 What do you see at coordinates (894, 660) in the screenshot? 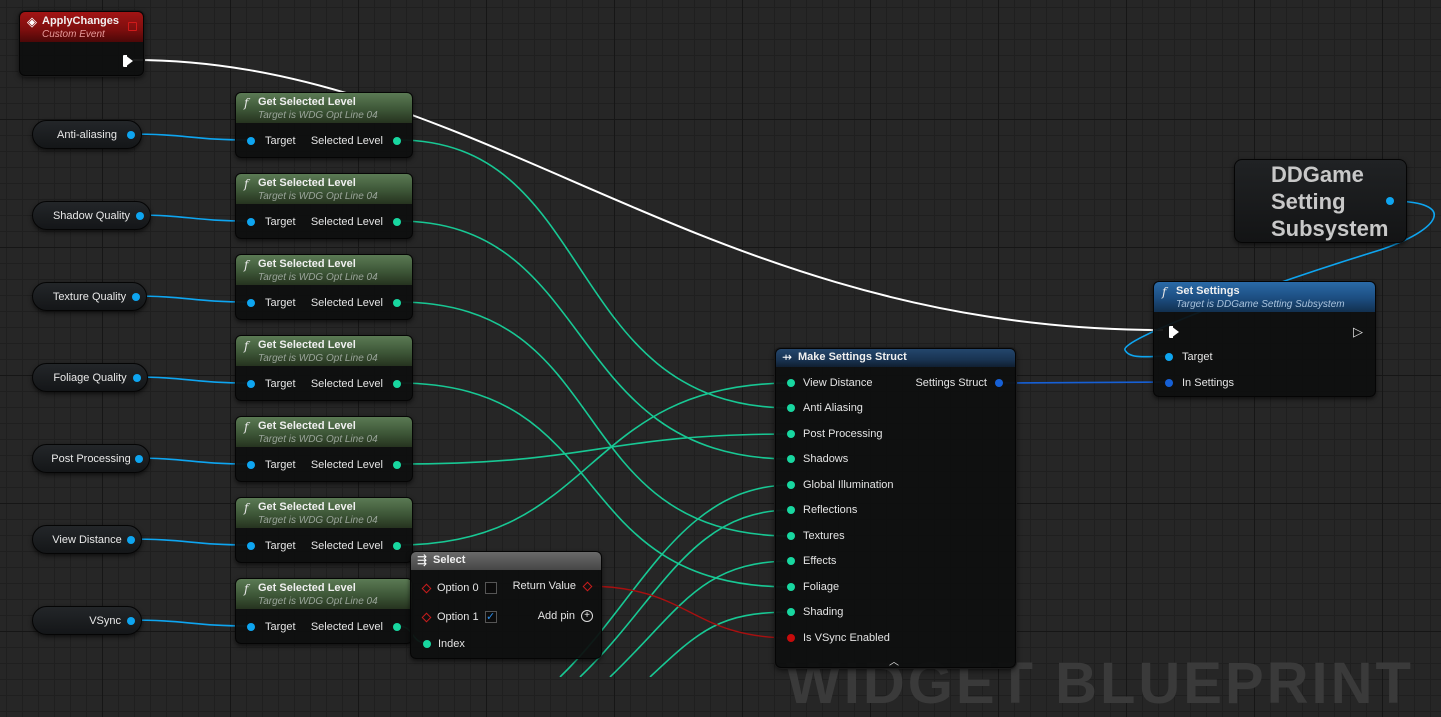
I see `chevron-up-icon: ︿` at bounding box center [894, 660].